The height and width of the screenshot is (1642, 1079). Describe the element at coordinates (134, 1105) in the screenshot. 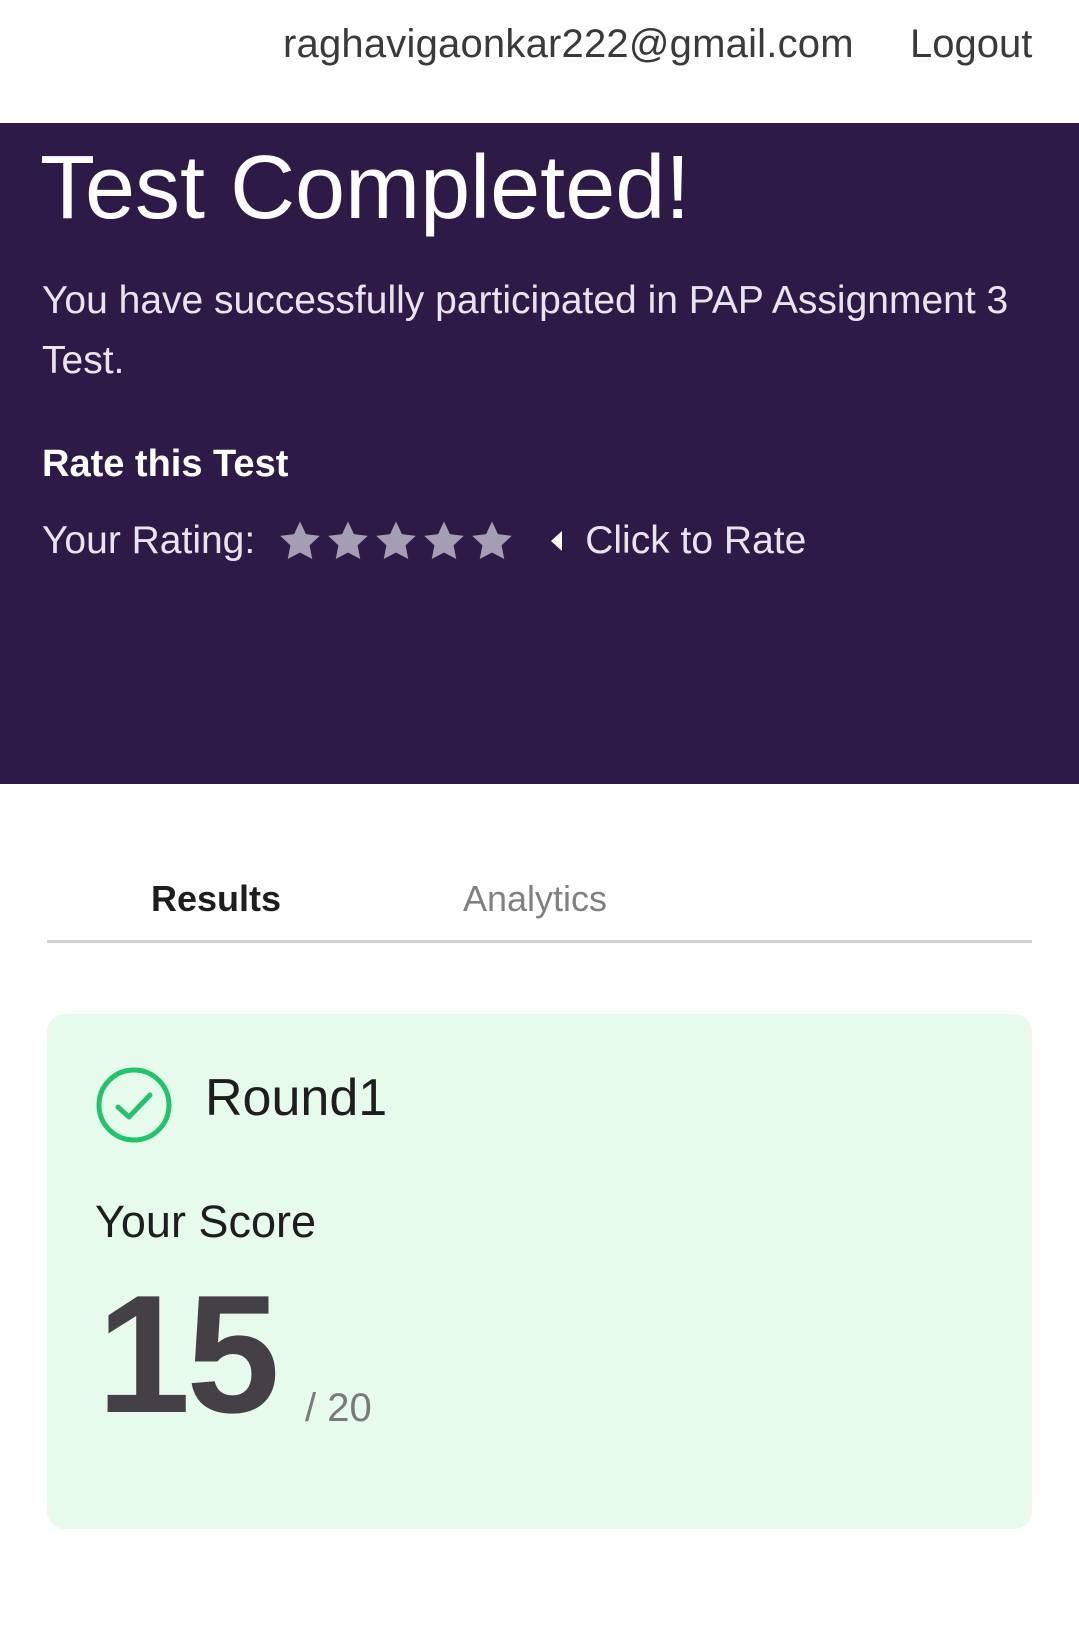

I see `check-circle-icon` at that location.